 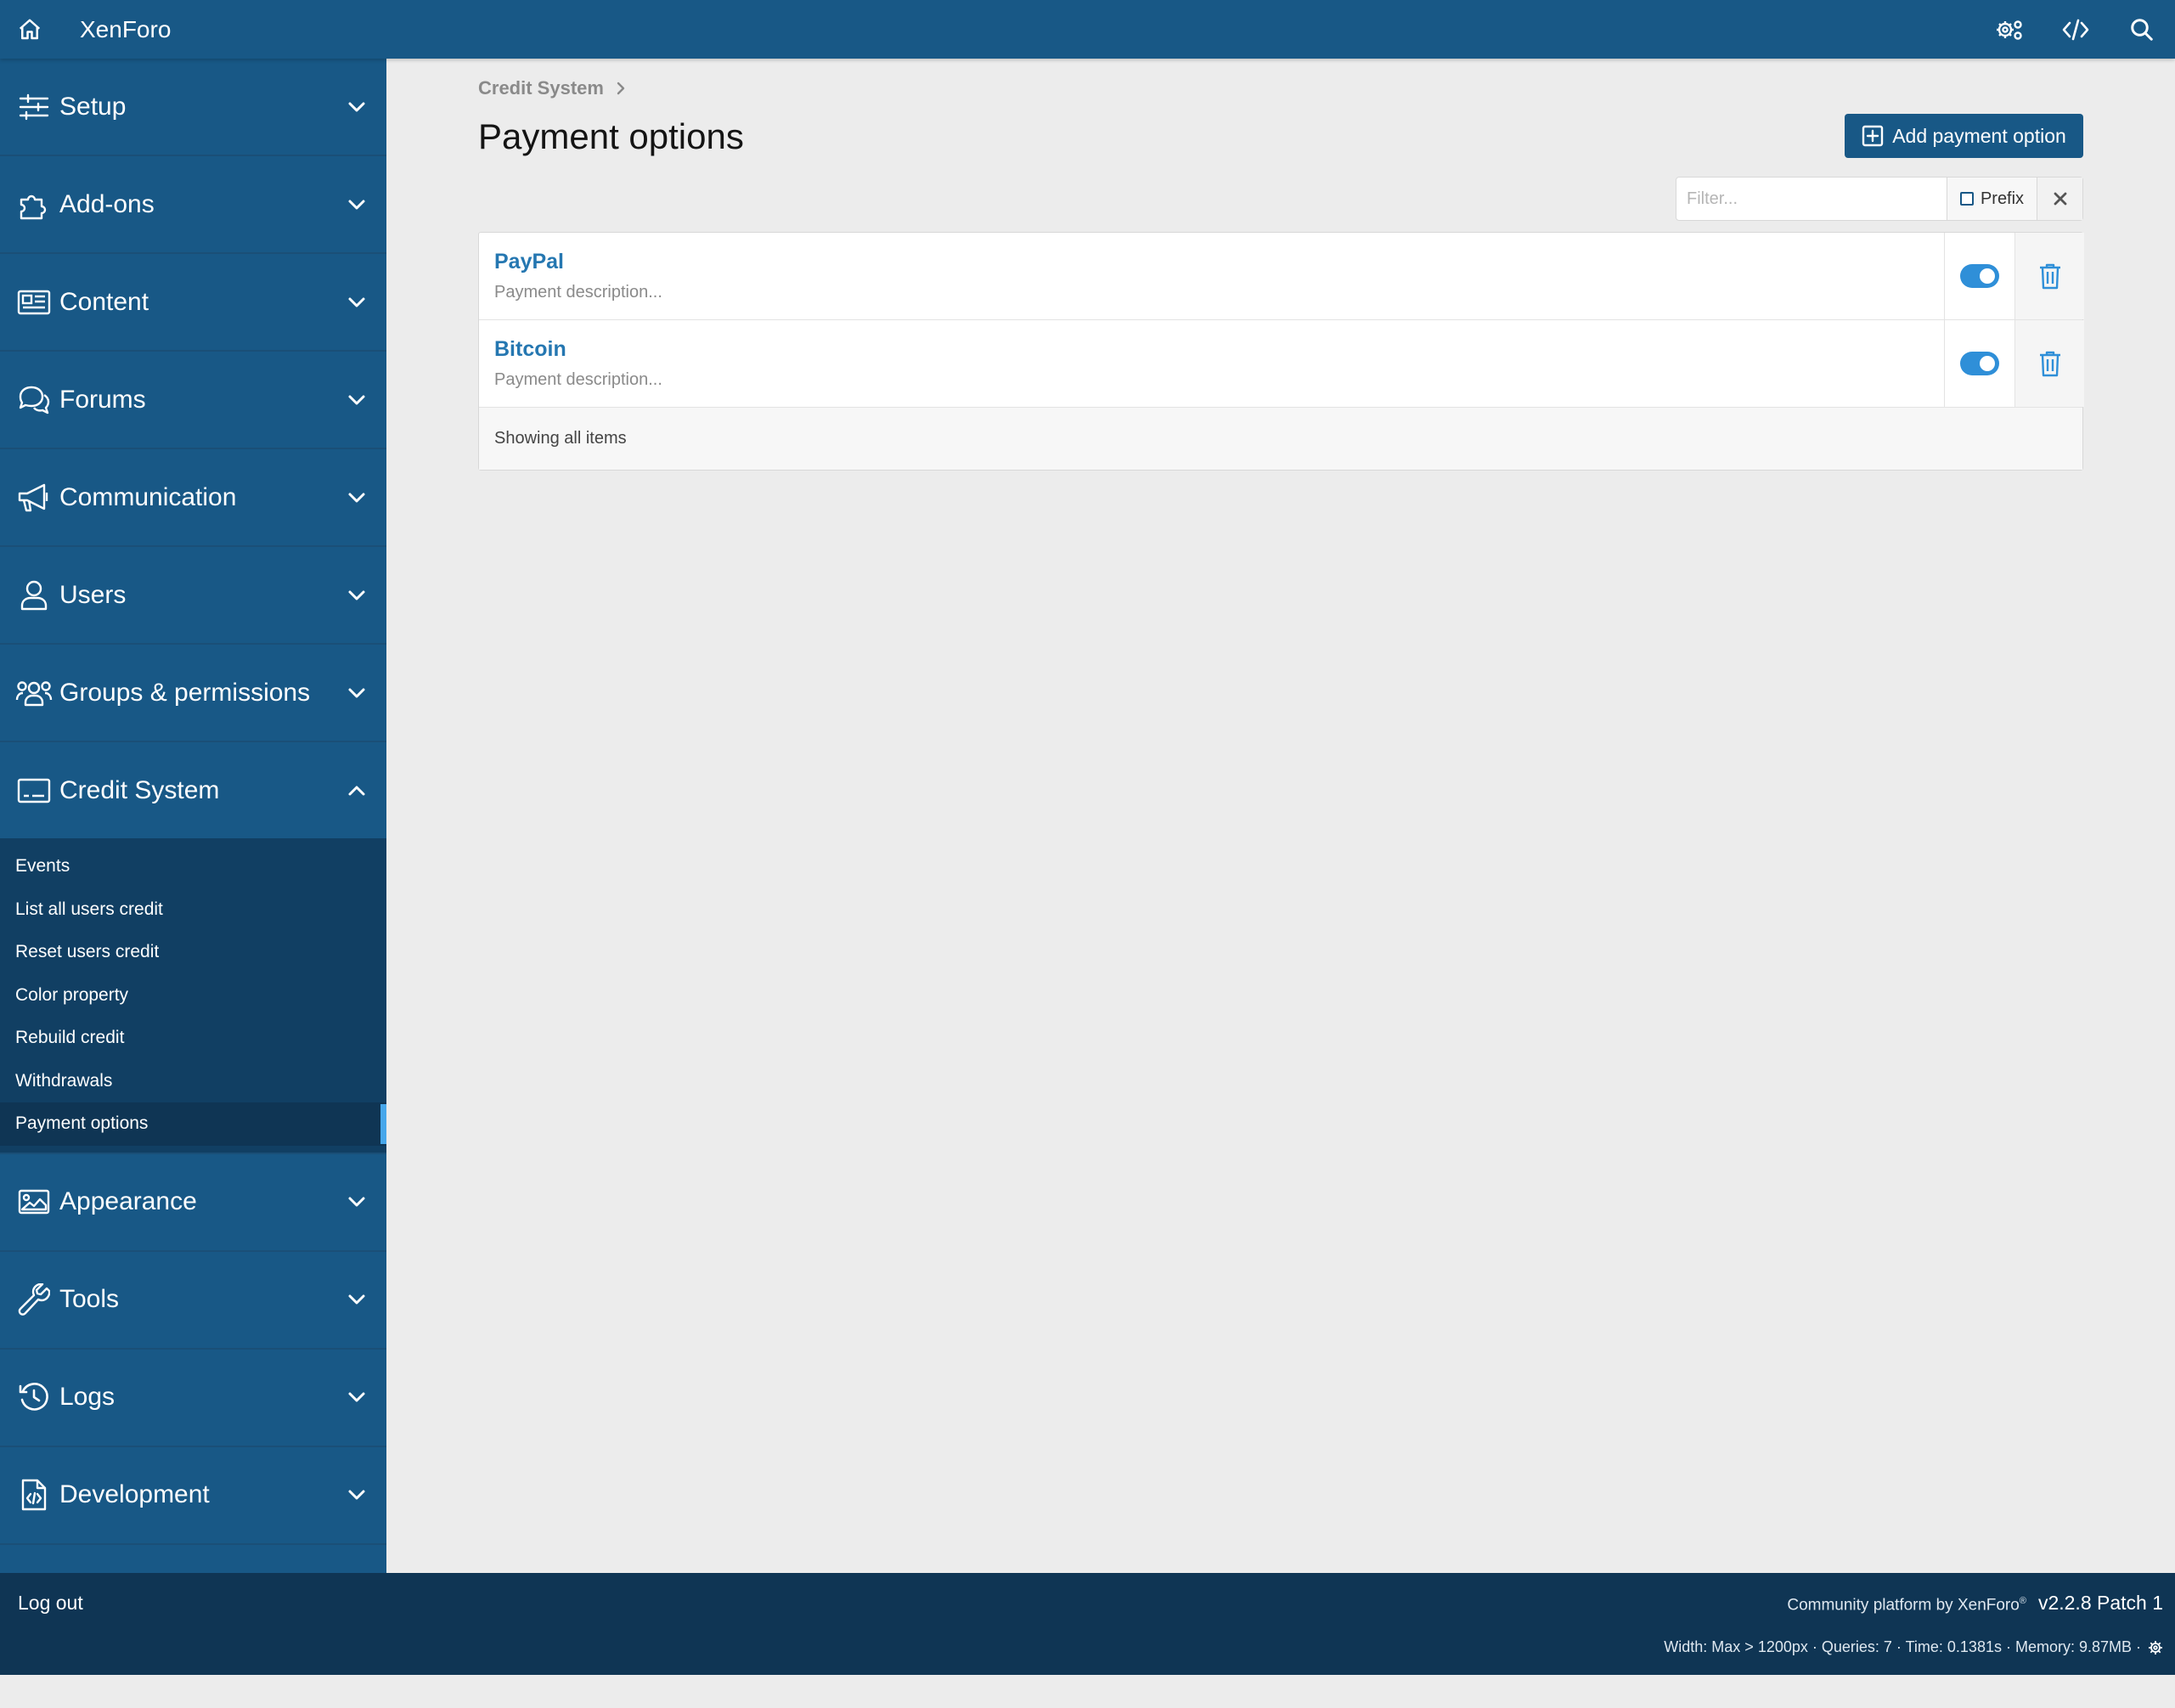 I want to click on payment-option-title: PayPal, so click(x=578, y=262).